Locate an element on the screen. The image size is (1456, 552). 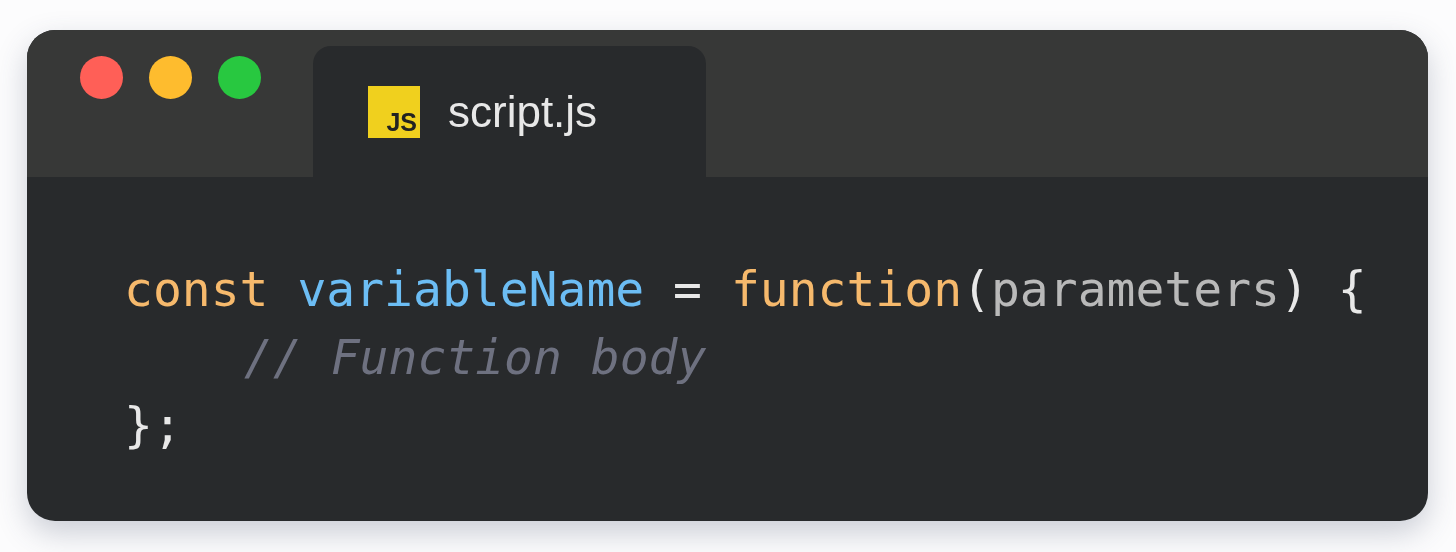
code-operator: = is located at coordinates (688, 289).